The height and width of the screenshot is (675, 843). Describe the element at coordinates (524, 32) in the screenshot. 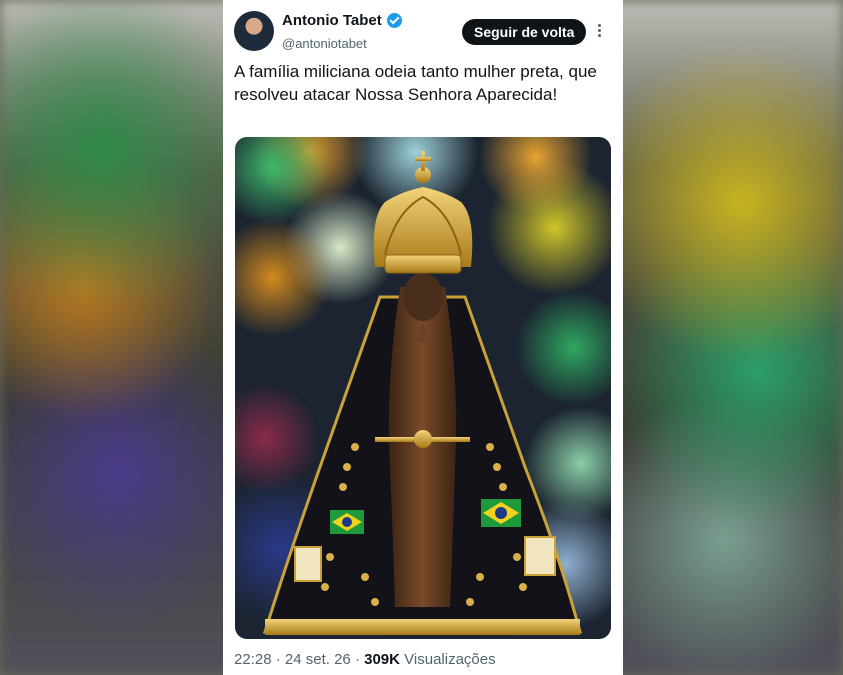

I see `follow-back-button: Seguir de volta` at that location.